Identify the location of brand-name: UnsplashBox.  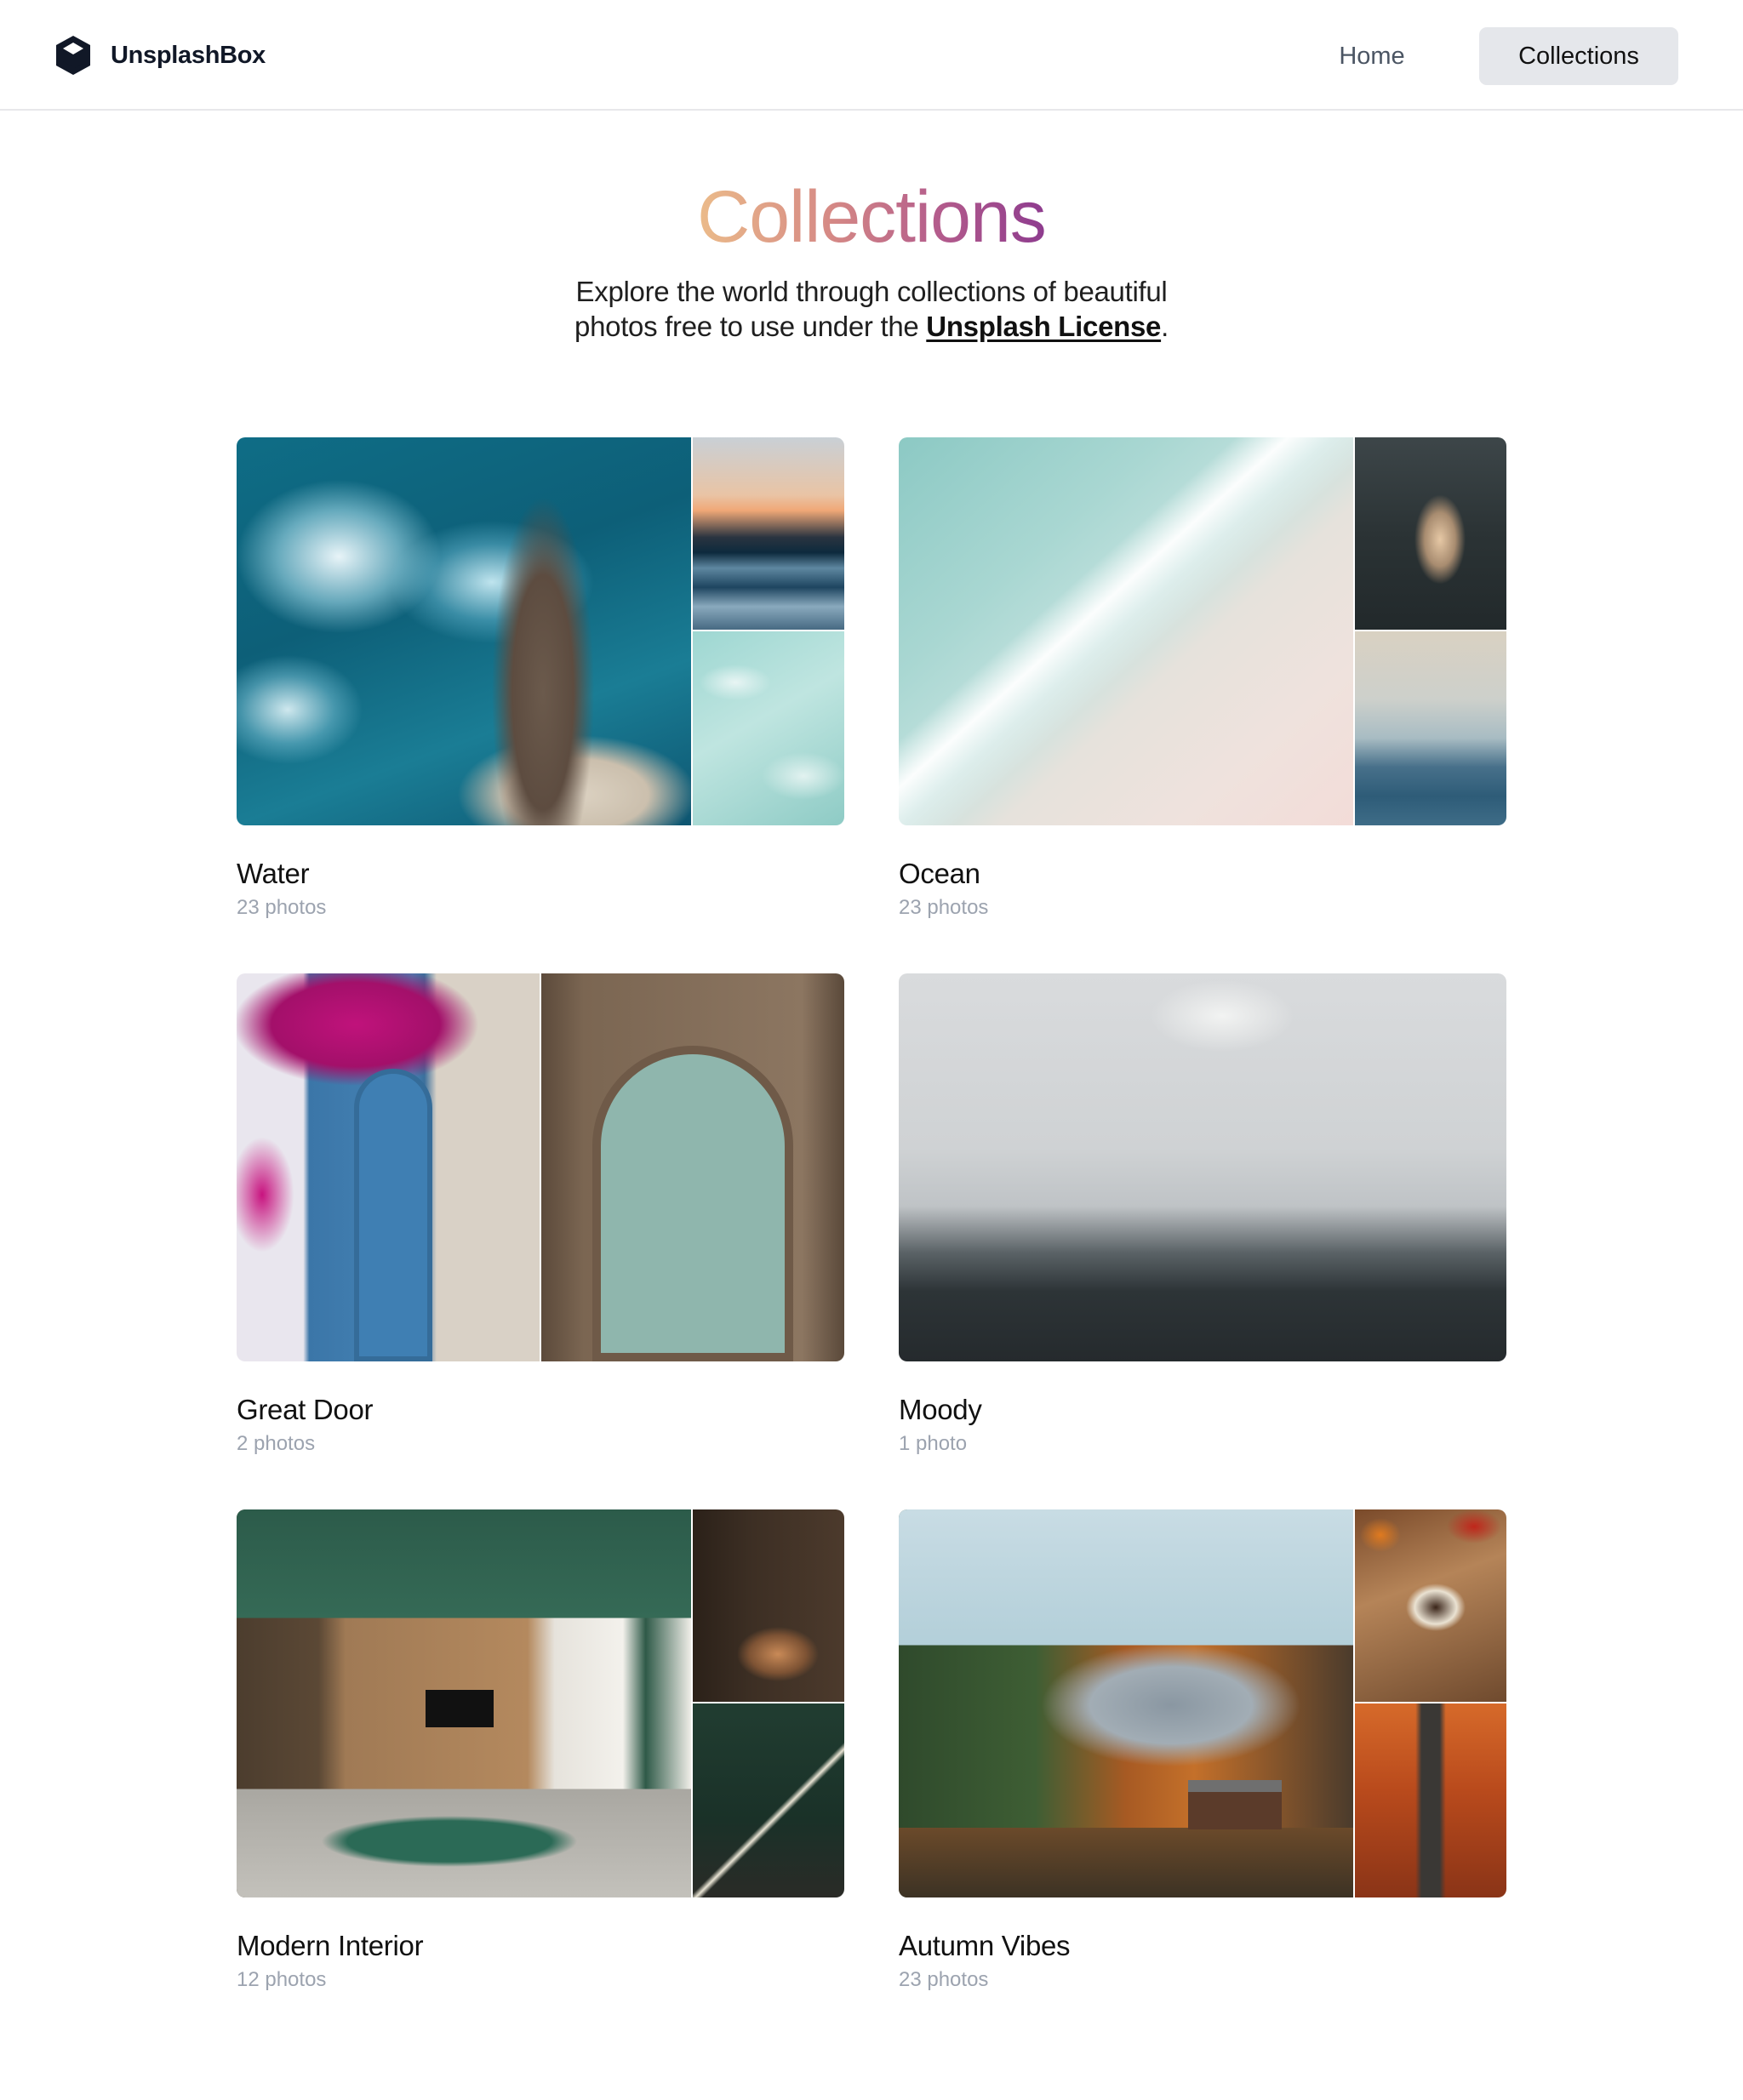
(188, 55).